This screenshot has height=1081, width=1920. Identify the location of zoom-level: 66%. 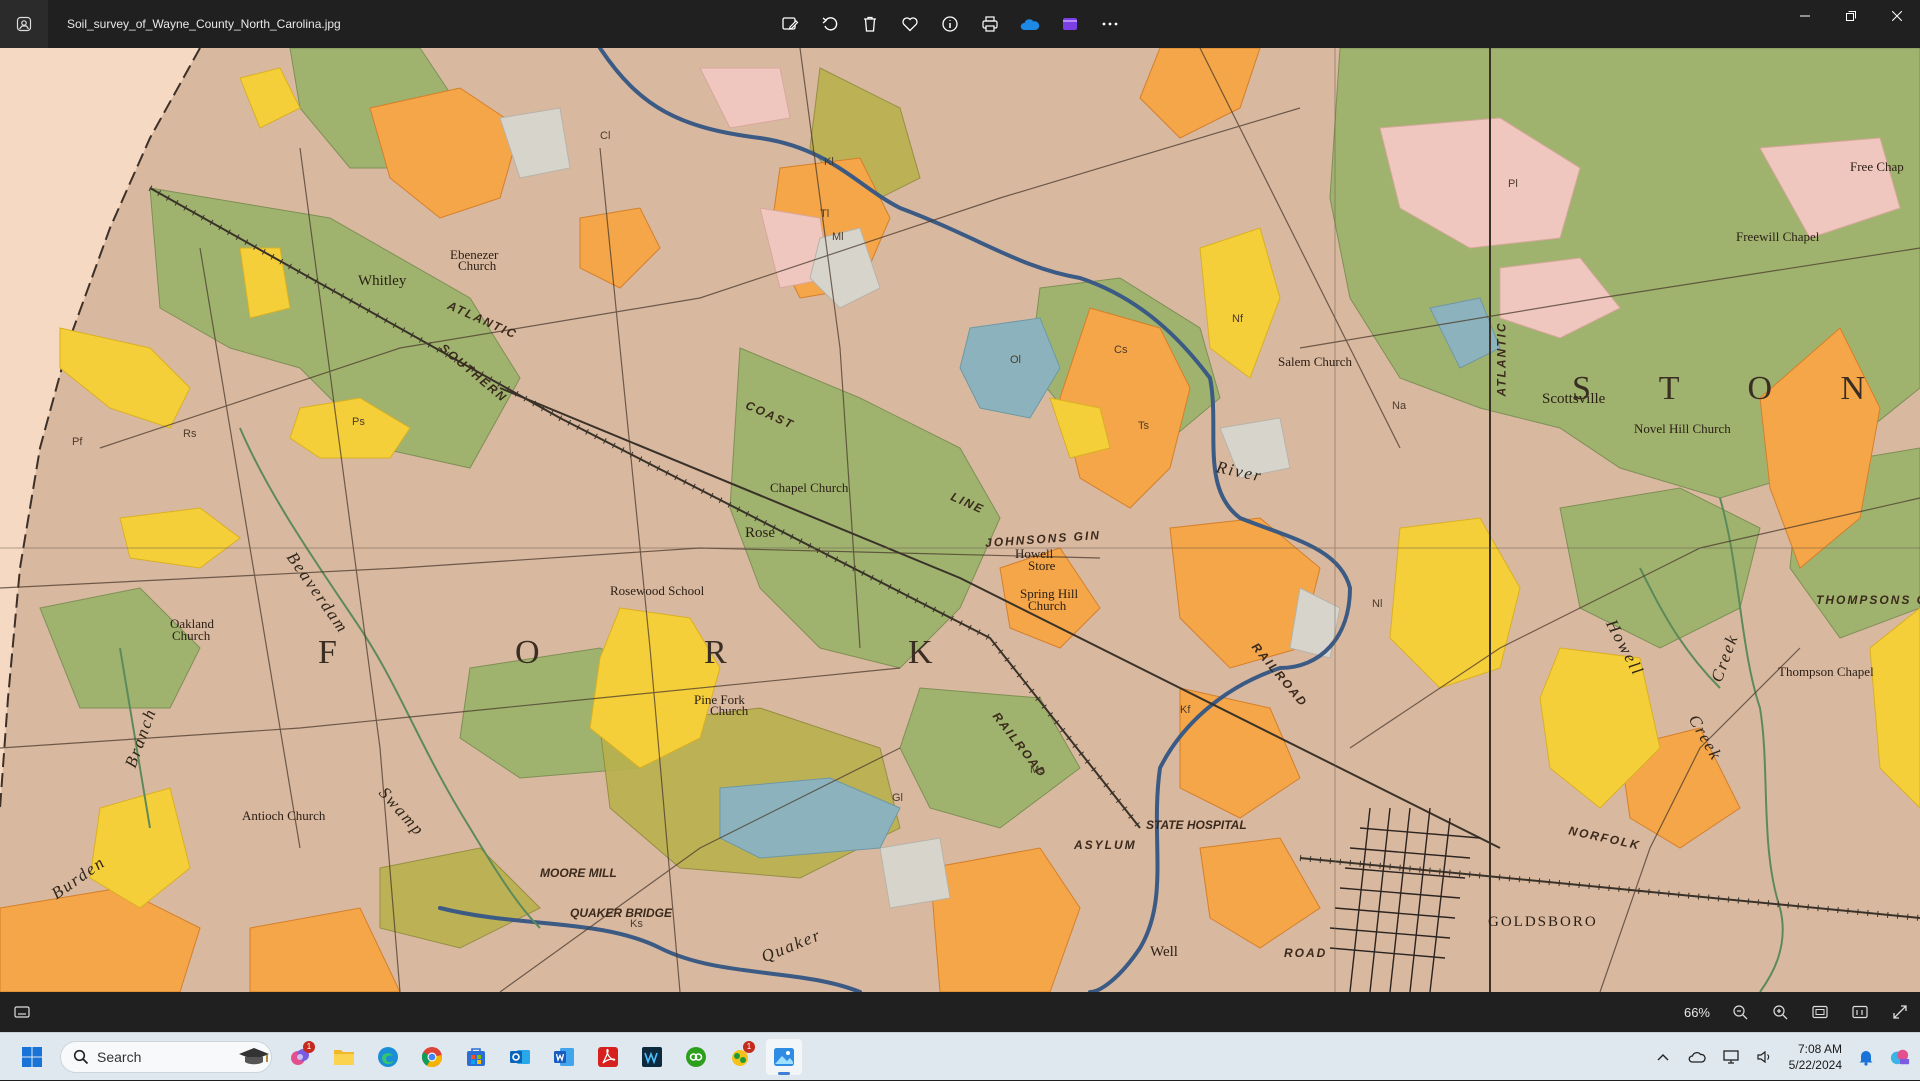
(1690, 1012).